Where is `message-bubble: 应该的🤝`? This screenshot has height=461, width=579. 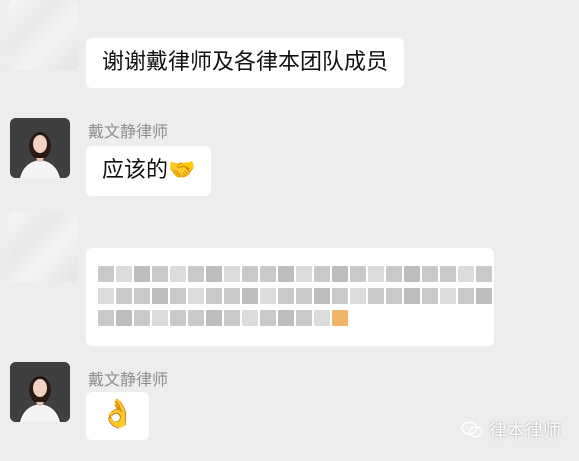 message-bubble: 应该的🤝 is located at coordinates (149, 171).